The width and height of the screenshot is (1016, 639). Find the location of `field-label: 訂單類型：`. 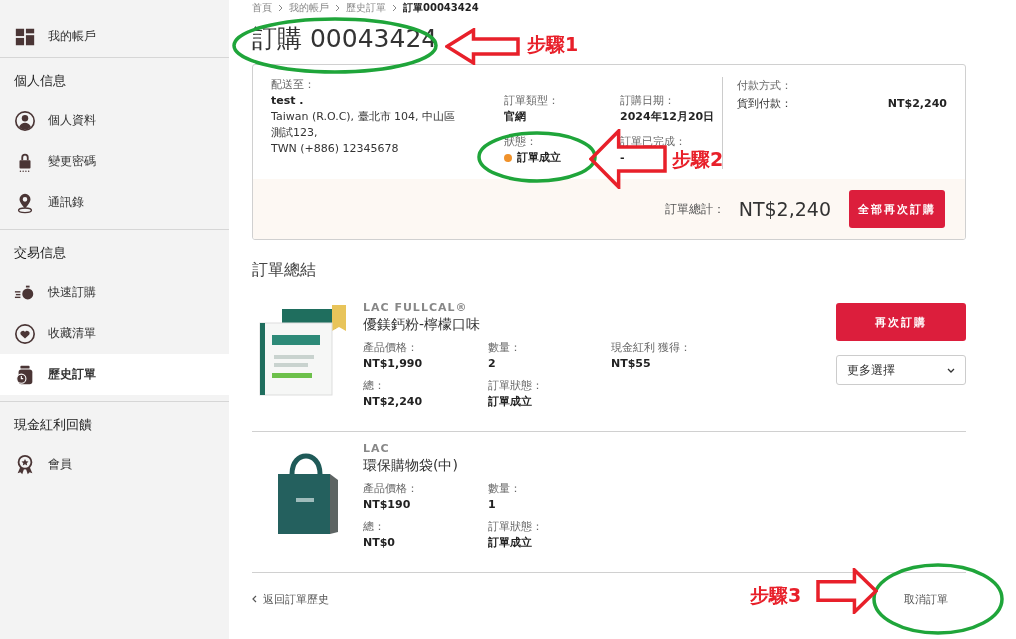

field-label: 訂單類型： is located at coordinates (531, 101).